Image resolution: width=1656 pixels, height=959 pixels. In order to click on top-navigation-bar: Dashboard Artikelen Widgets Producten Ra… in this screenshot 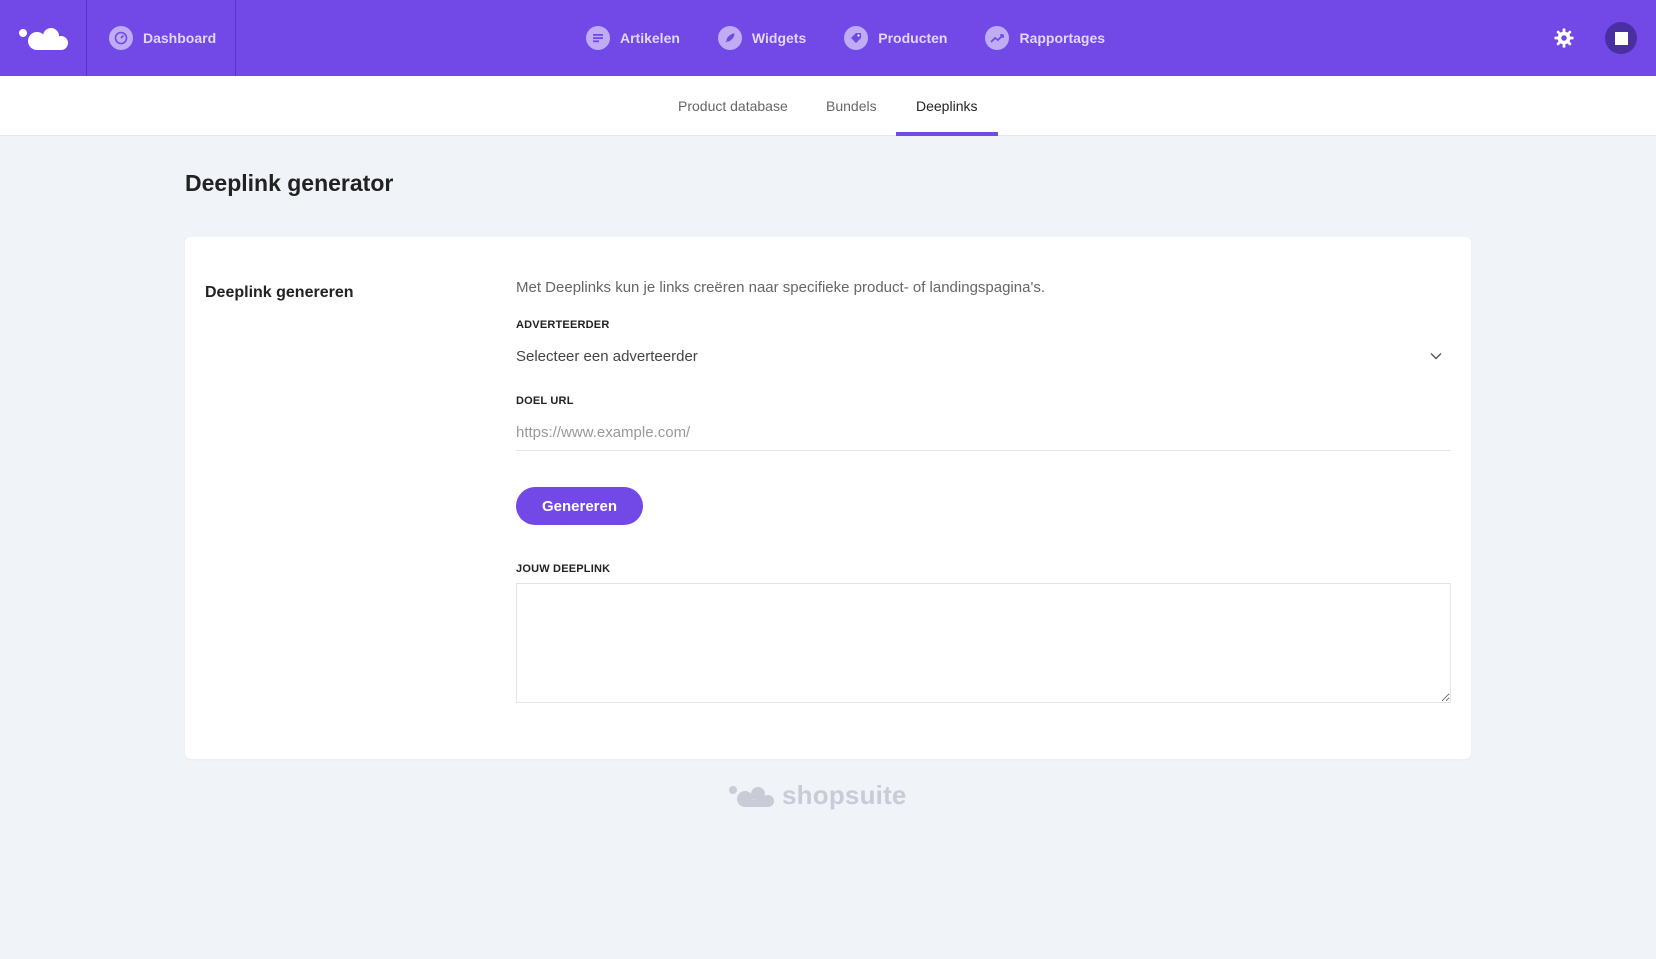, I will do `click(828, 38)`.